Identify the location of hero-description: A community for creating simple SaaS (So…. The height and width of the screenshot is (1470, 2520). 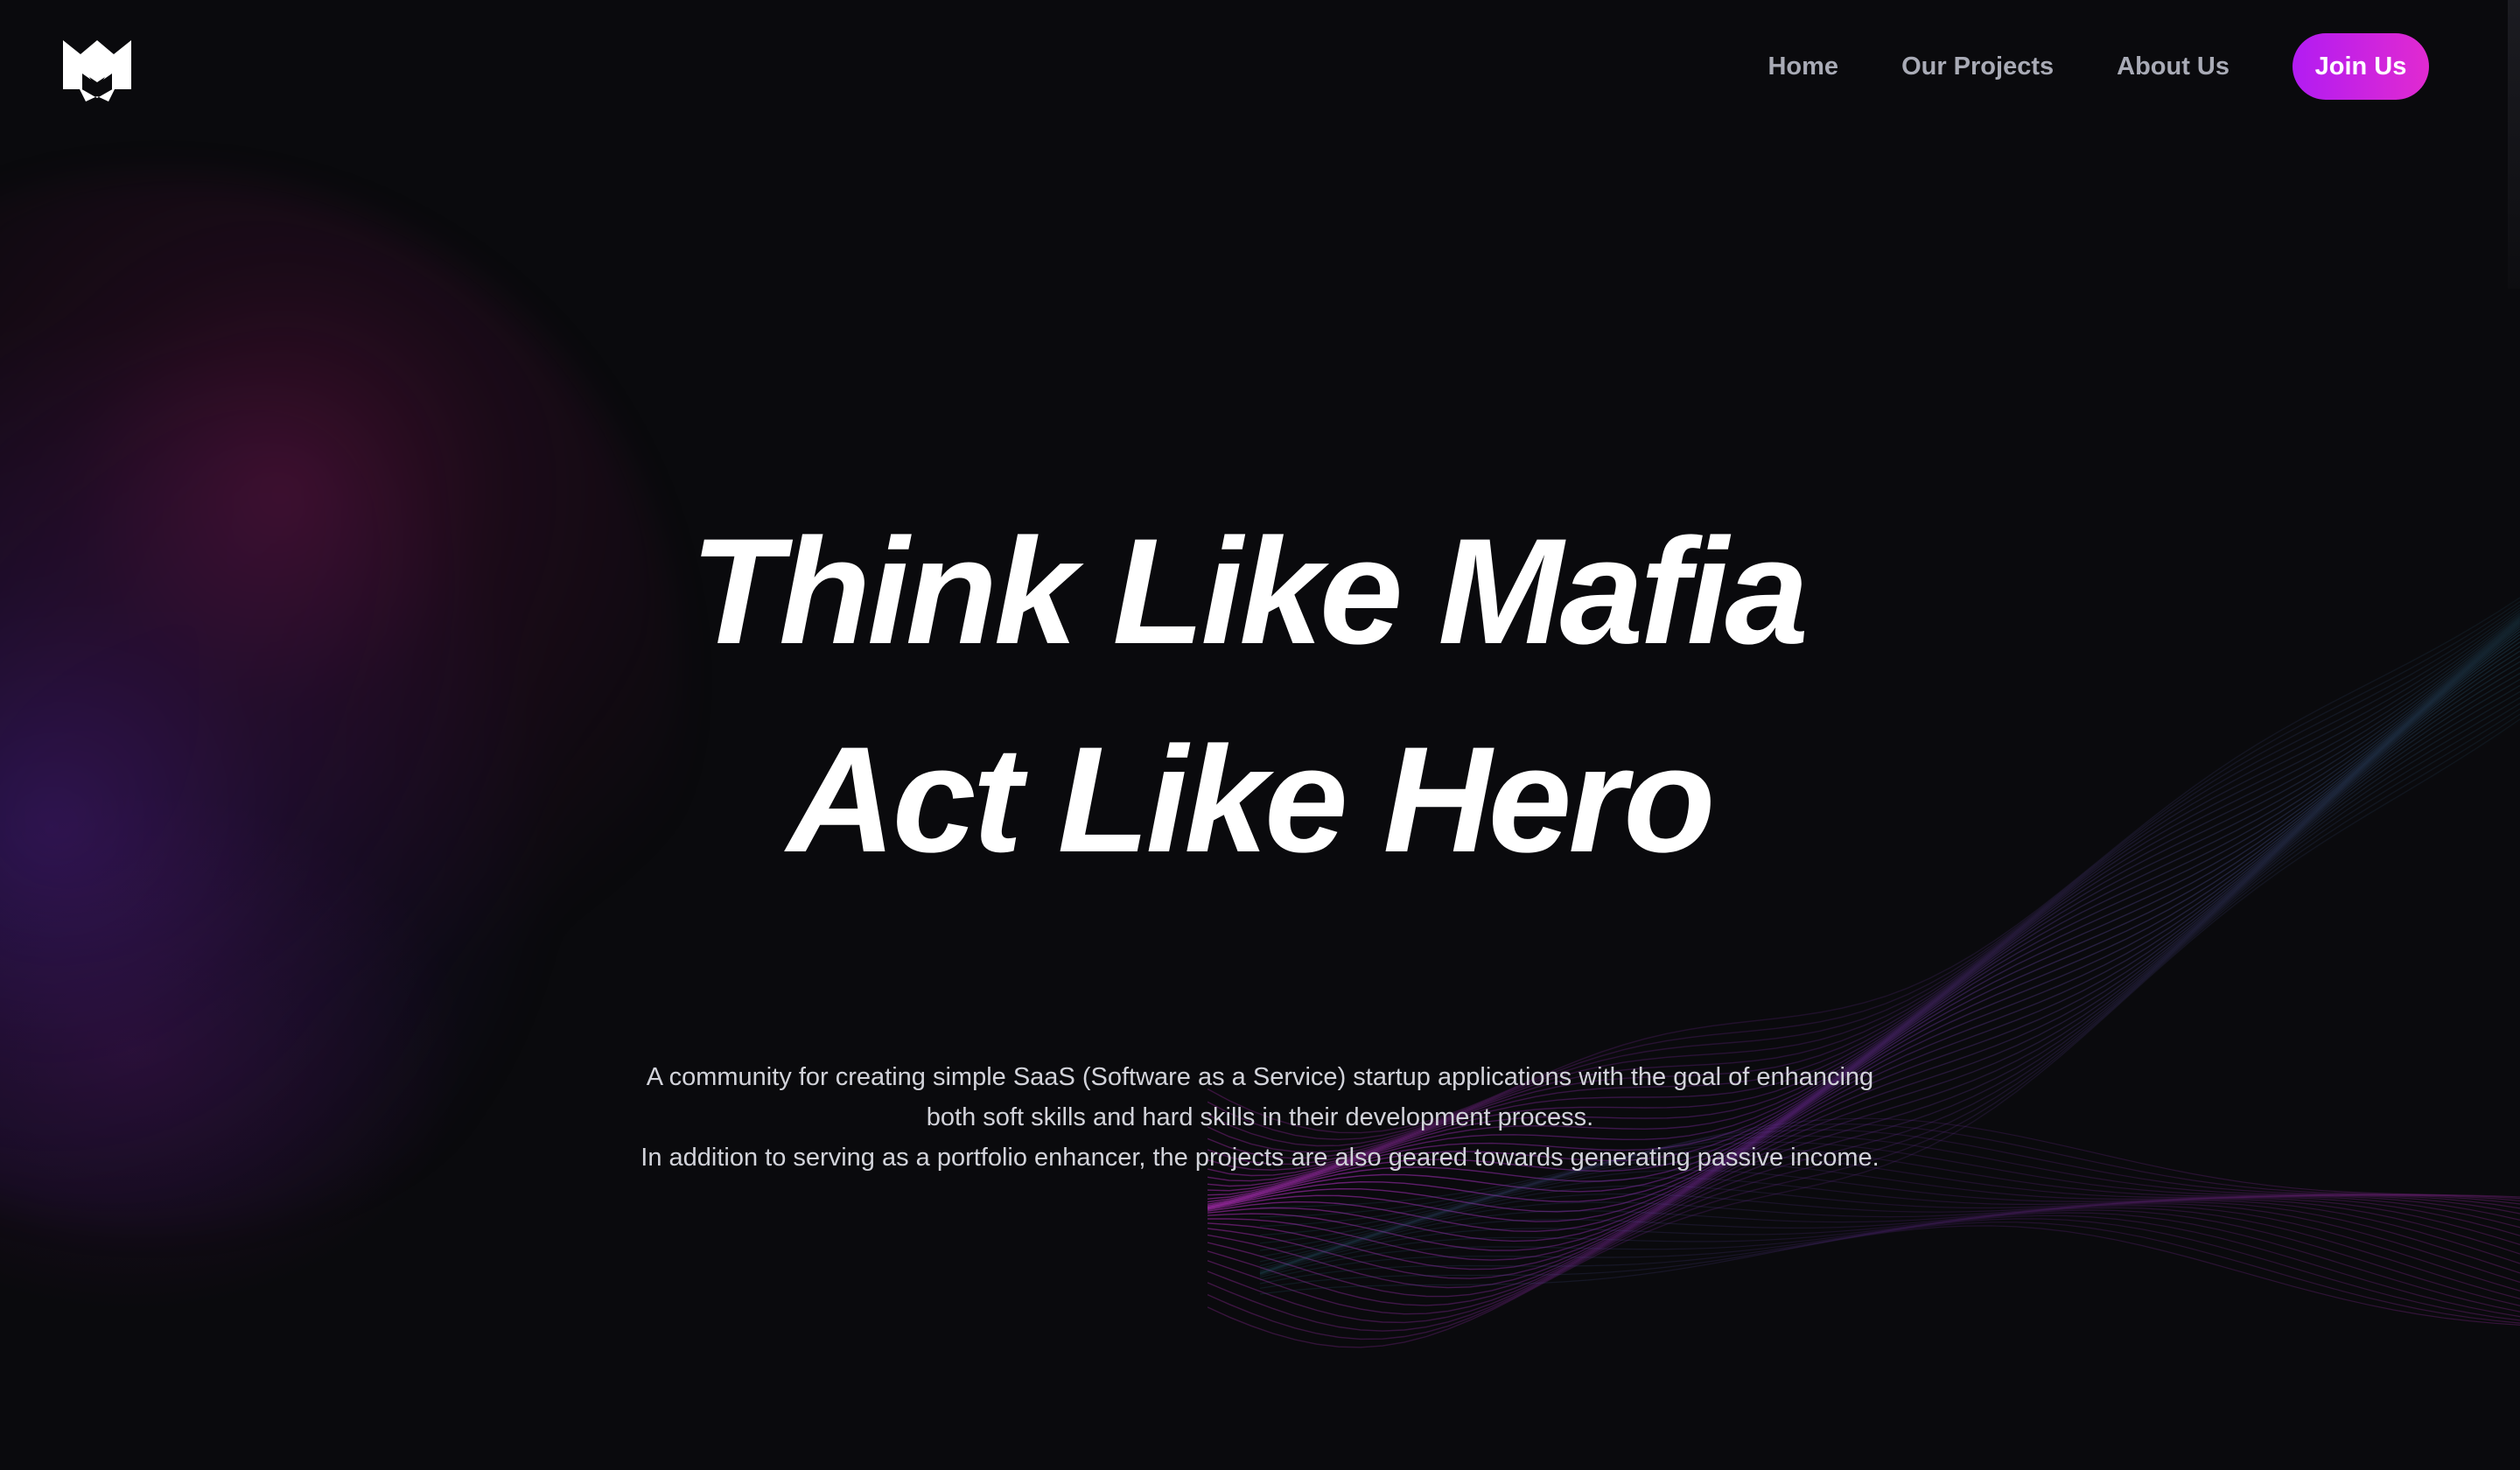
(1260, 1117).